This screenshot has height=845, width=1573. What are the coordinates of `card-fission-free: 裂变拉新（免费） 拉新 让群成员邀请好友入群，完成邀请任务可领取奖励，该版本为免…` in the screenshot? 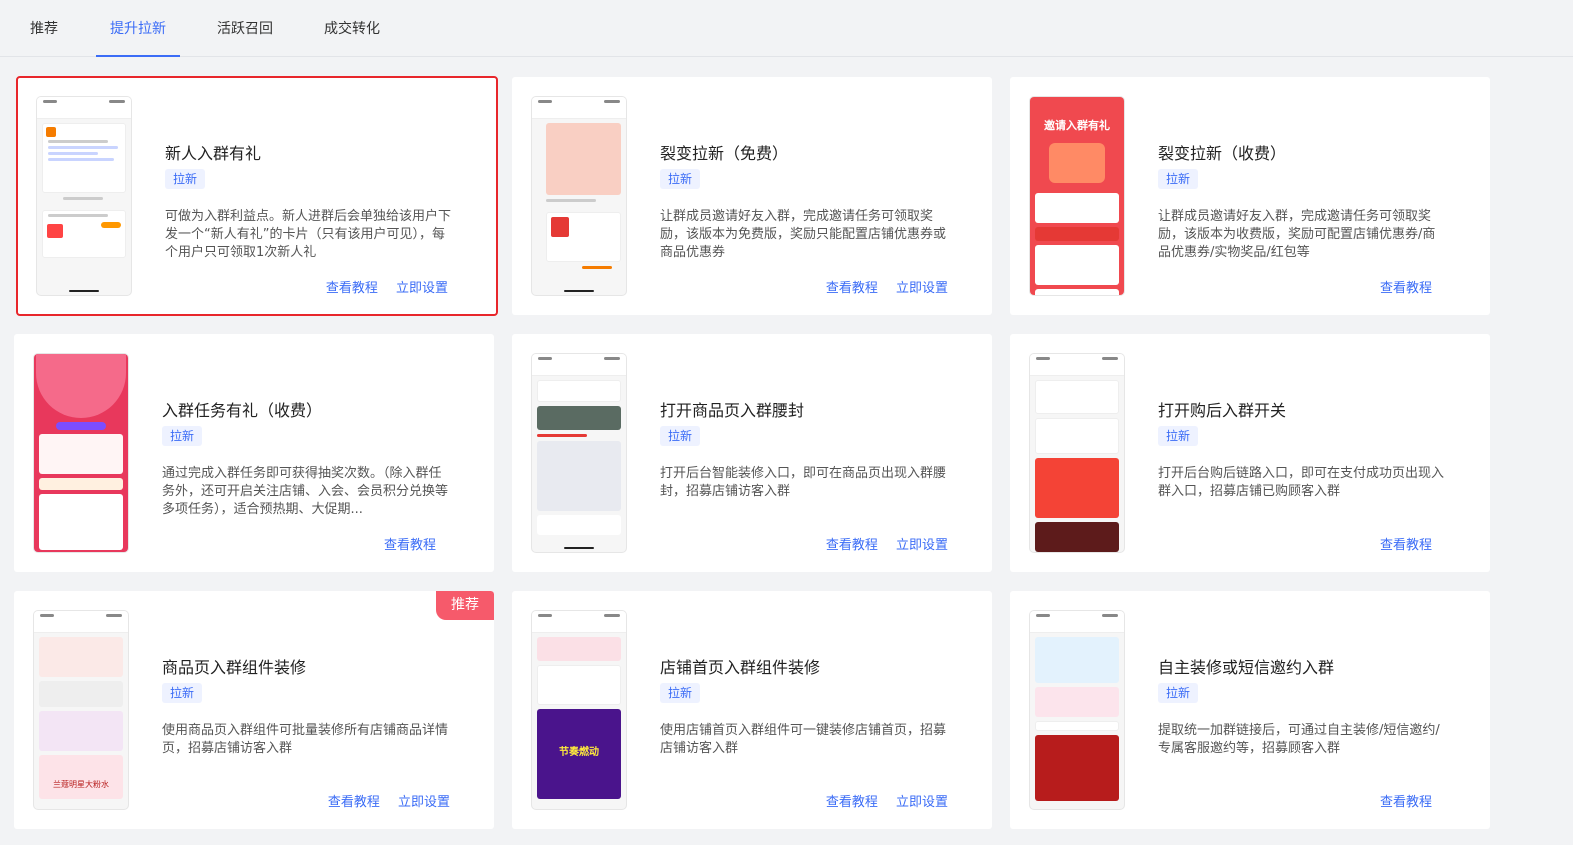 It's located at (752, 196).